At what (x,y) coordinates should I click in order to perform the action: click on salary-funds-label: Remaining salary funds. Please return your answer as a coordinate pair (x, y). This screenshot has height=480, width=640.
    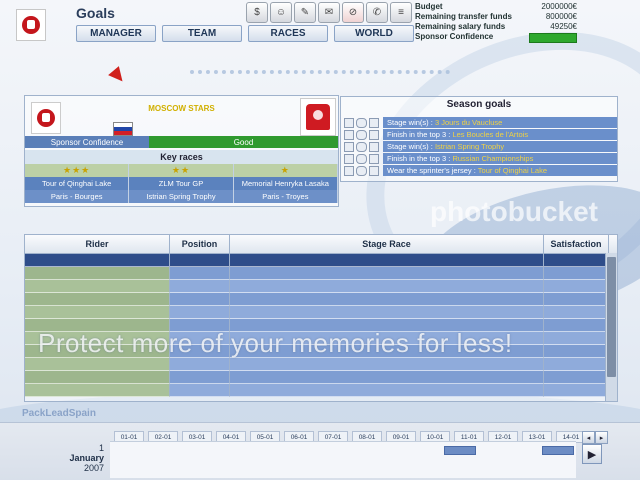
    Looking at the image, I should click on (460, 26).